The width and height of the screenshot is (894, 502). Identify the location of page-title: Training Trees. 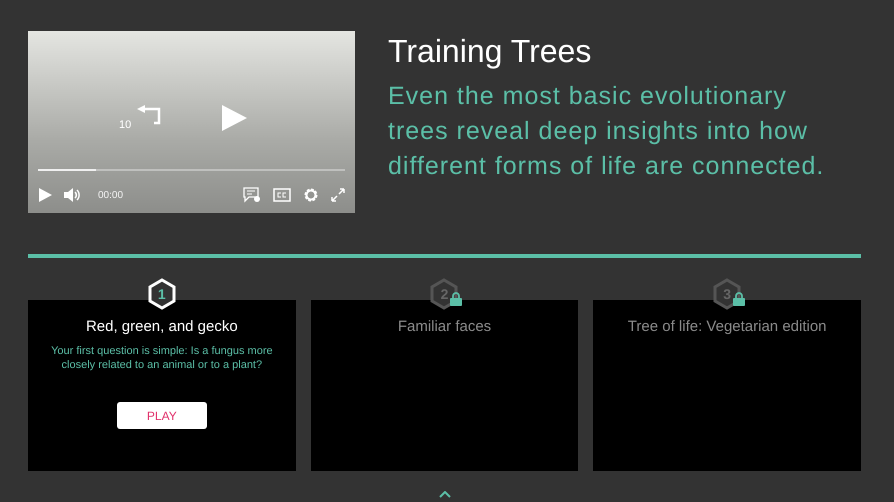
(490, 51).